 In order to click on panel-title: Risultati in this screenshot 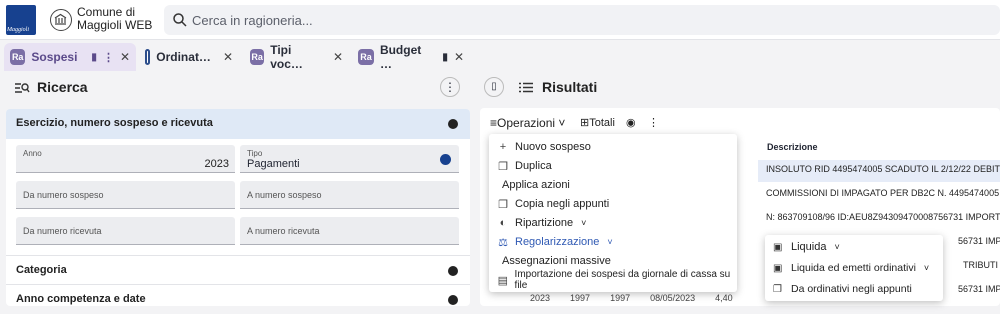, I will do `click(570, 87)`.